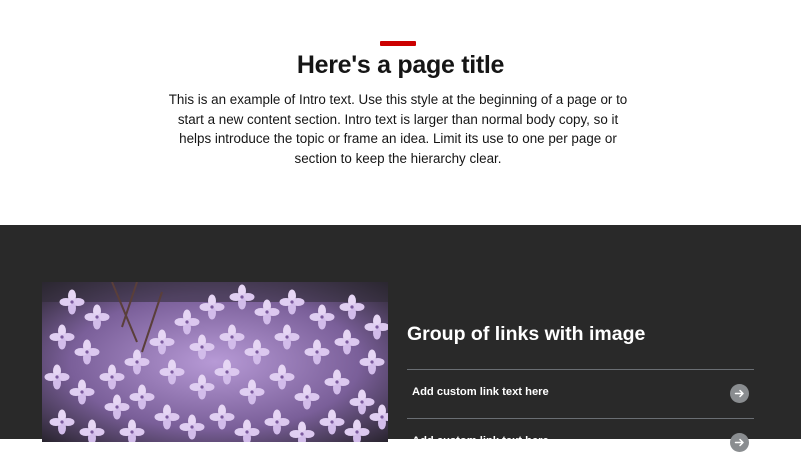 This screenshot has width=801, height=467. What do you see at coordinates (398, 43) in the screenshot?
I see `title-accent-bar` at bounding box center [398, 43].